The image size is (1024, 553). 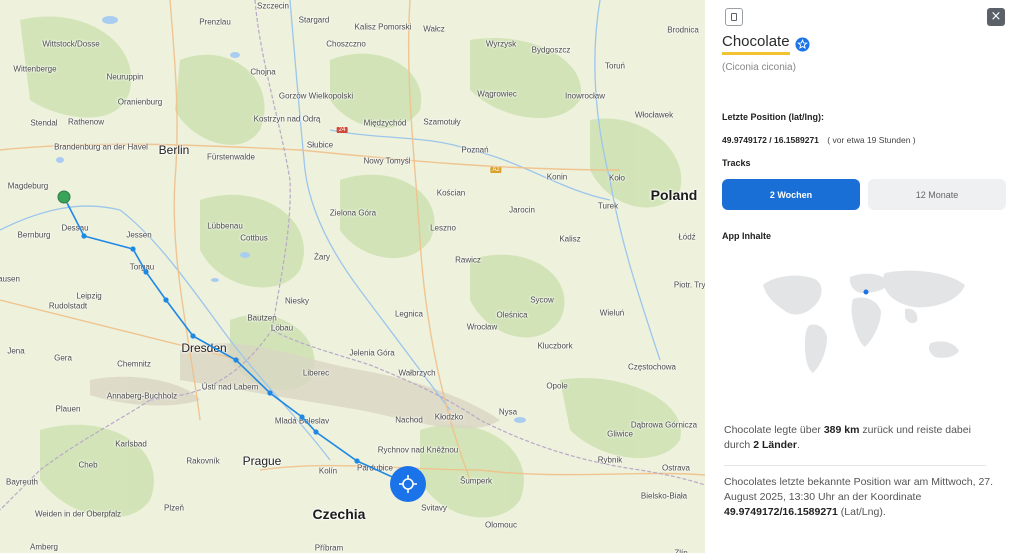 What do you see at coordinates (773, 117) in the screenshot?
I see `last-position-label: Letzte Position (lat/lng):` at bounding box center [773, 117].